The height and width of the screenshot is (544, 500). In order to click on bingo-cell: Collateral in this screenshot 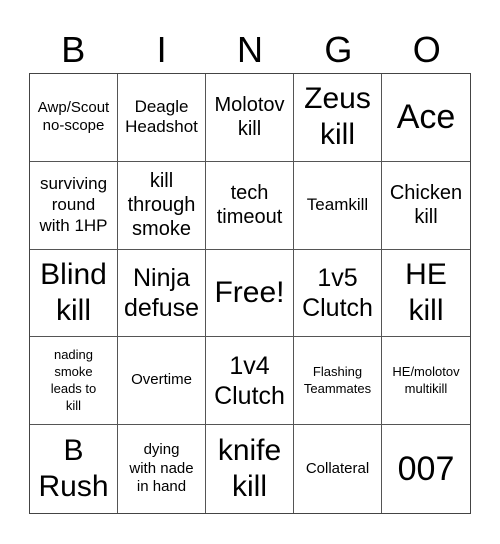, I will do `click(338, 469)`.